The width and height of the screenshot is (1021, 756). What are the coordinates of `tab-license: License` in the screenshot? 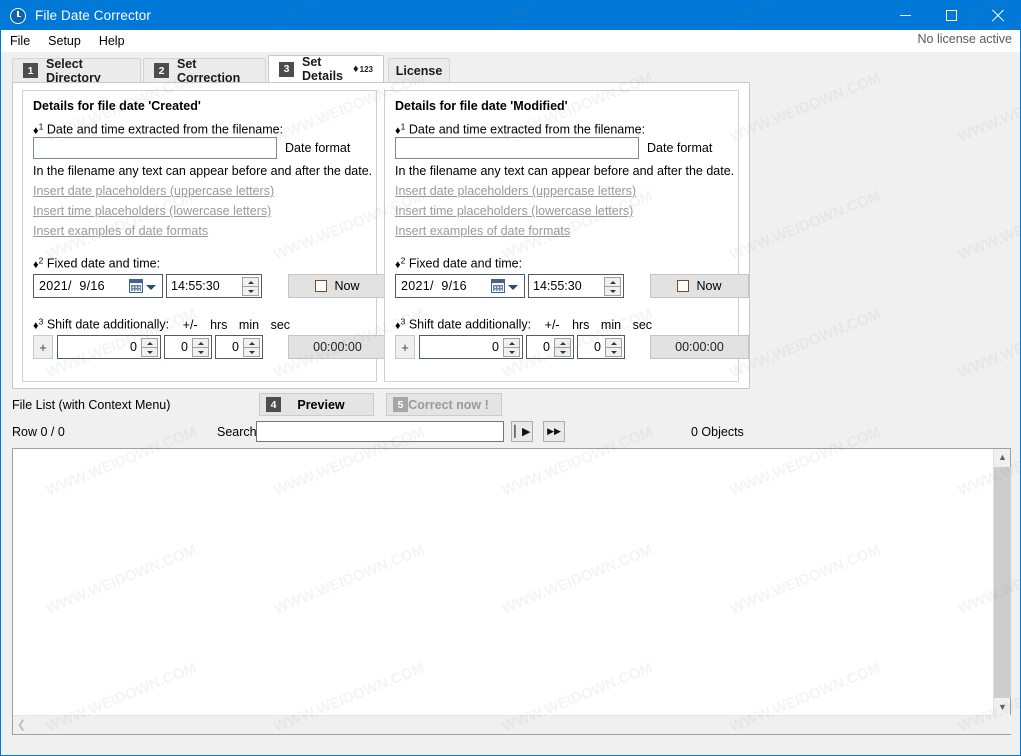 It's located at (419, 70).